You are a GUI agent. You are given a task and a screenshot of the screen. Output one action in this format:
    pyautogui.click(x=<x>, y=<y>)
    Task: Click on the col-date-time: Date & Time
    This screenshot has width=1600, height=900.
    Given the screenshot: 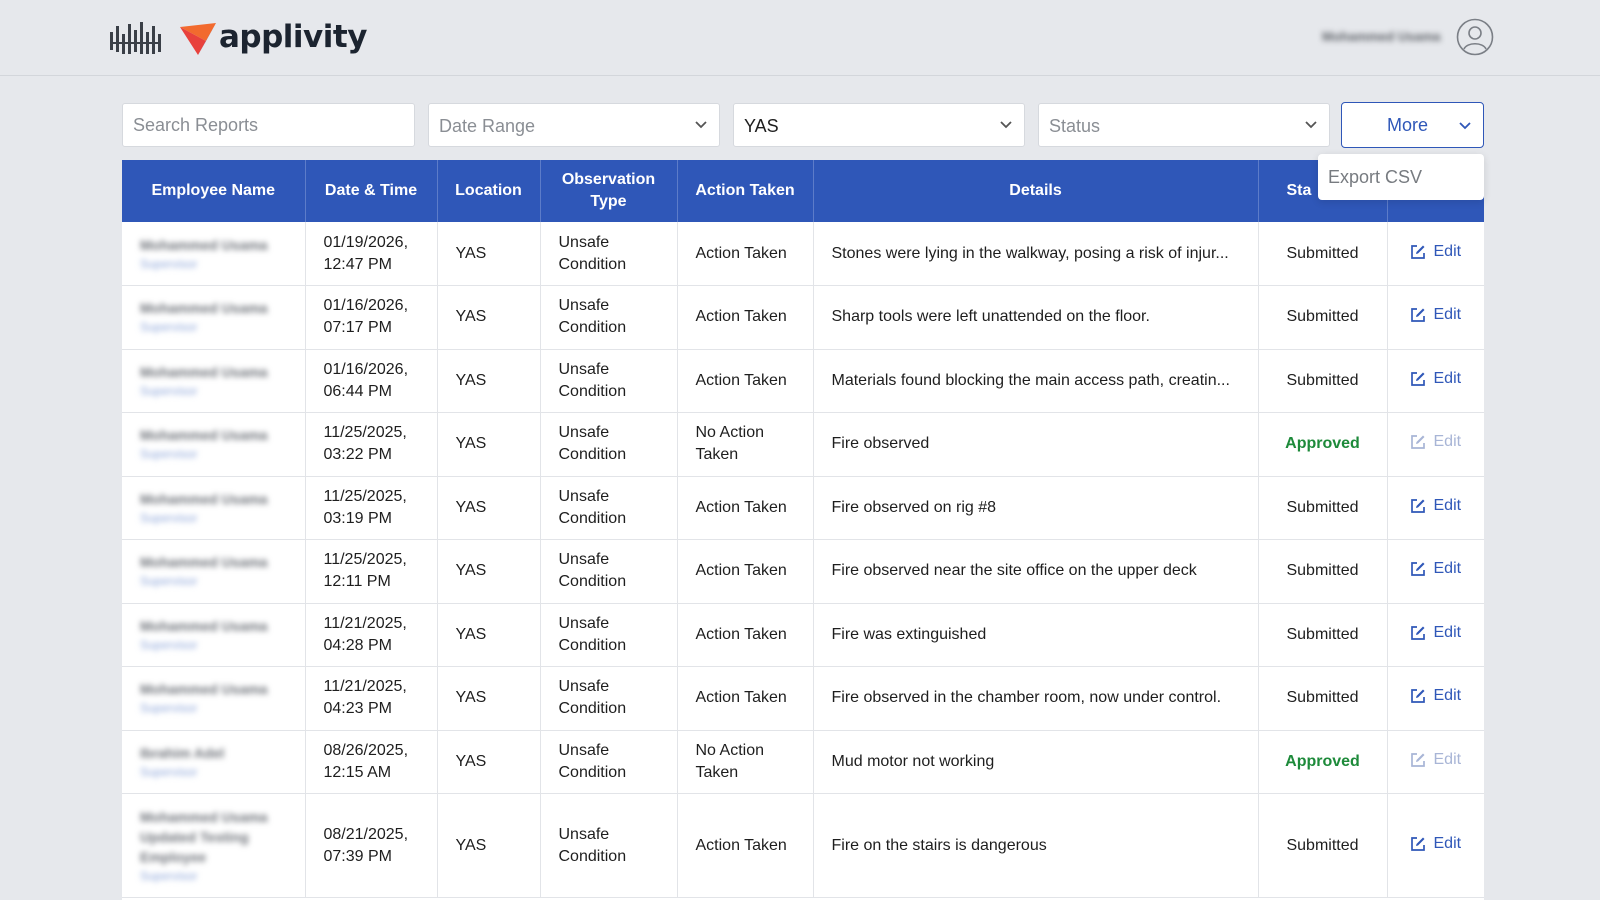 What is the action you would take?
    pyautogui.click(x=371, y=191)
    